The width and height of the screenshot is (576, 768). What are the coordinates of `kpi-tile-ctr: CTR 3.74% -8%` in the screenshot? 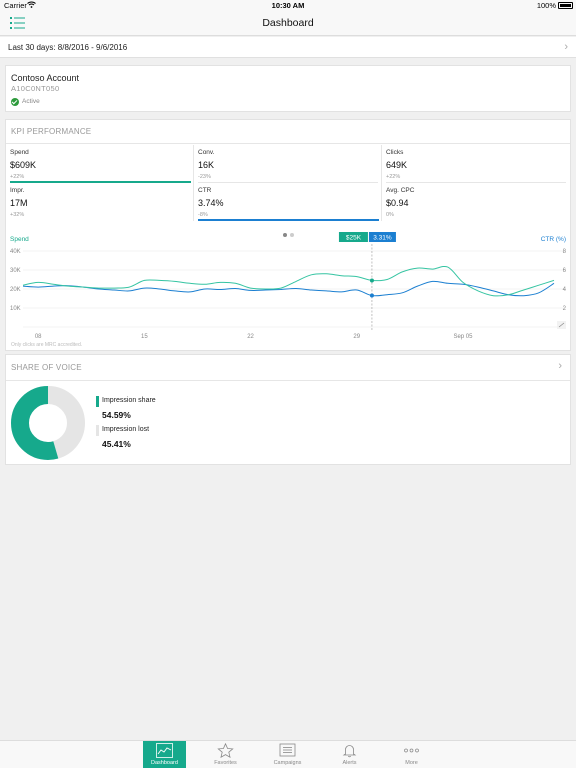 It's located at (289, 202).